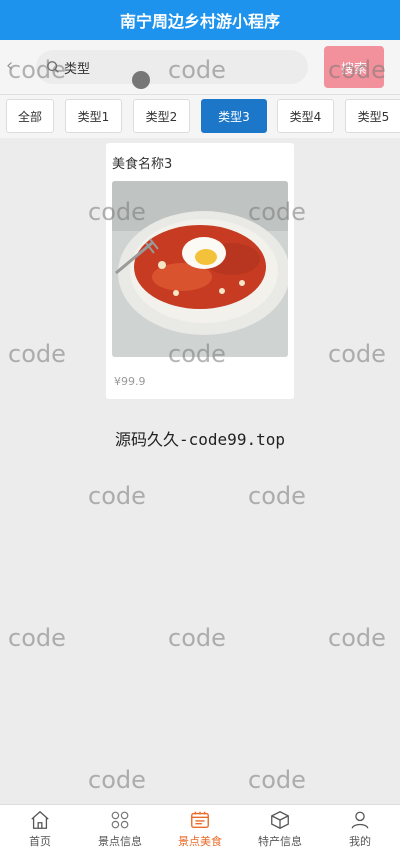 This screenshot has width=400, height=852. Describe the element at coordinates (161, 116) in the screenshot. I see `tab-type2: 类型2` at that location.